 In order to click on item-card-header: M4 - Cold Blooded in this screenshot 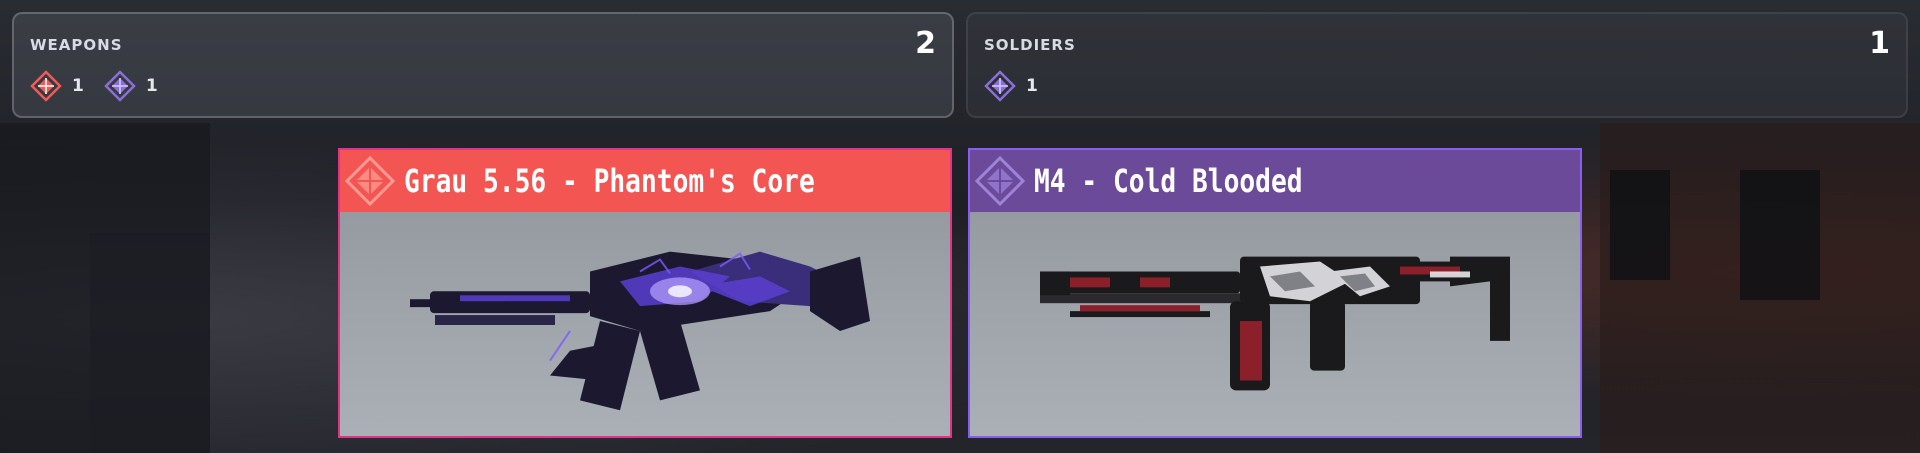, I will do `click(1275, 181)`.